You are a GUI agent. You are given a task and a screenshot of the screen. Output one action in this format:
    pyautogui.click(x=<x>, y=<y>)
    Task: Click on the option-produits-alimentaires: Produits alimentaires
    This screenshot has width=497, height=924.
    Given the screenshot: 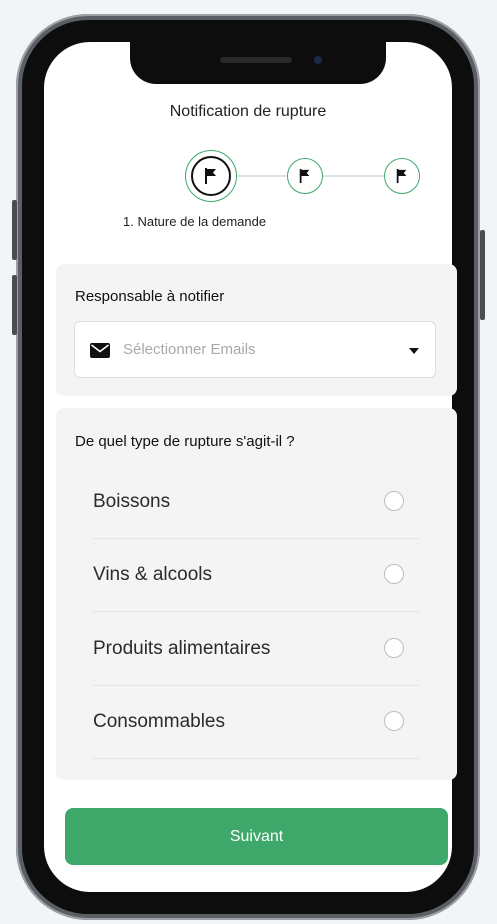 What is the action you would take?
    pyautogui.click(x=256, y=650)
    